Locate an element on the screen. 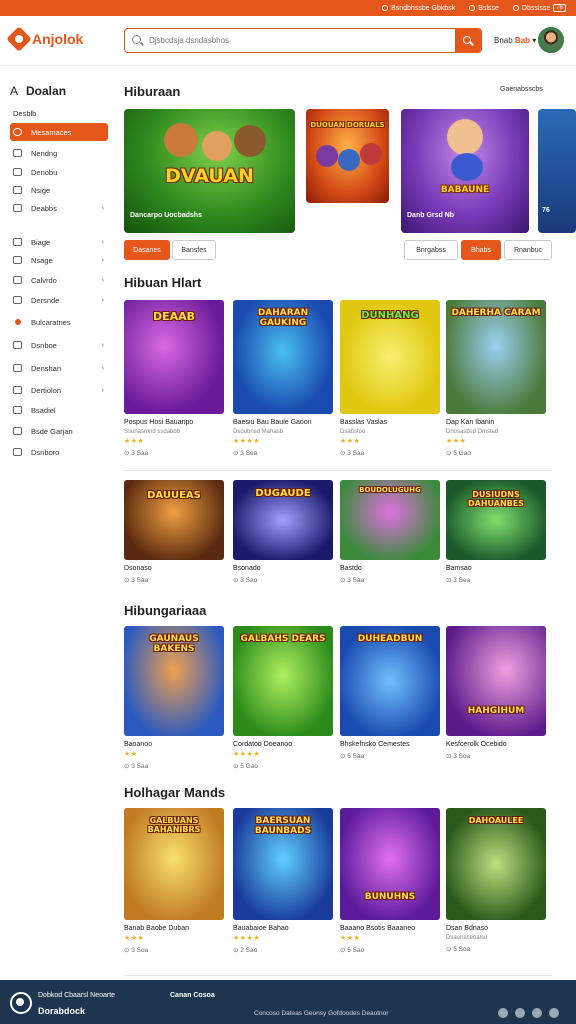 The height and width of the screenshot is (1024, 576). sidebar-item-10: Dersnde › is located at coordinates (59, 300).